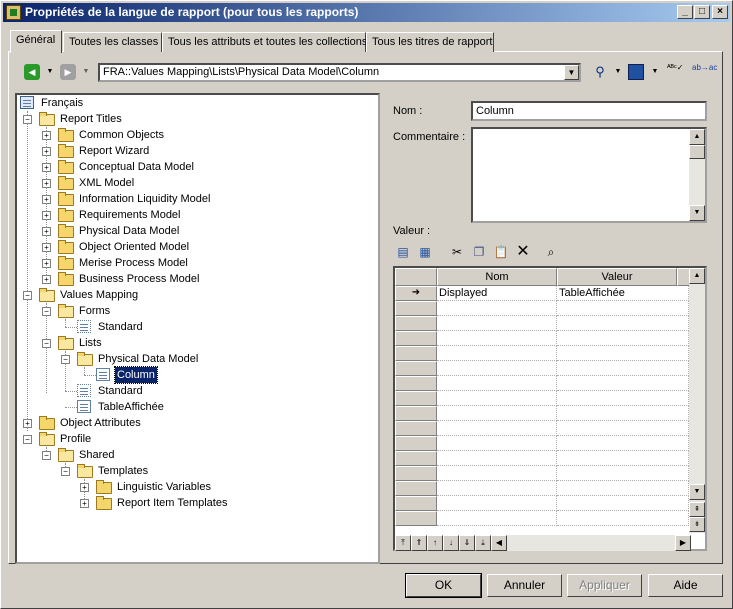 Image resolution: width=733 pixels, height=609 pixels. I want to click on cut-icon: ✂, so click(457, 252).